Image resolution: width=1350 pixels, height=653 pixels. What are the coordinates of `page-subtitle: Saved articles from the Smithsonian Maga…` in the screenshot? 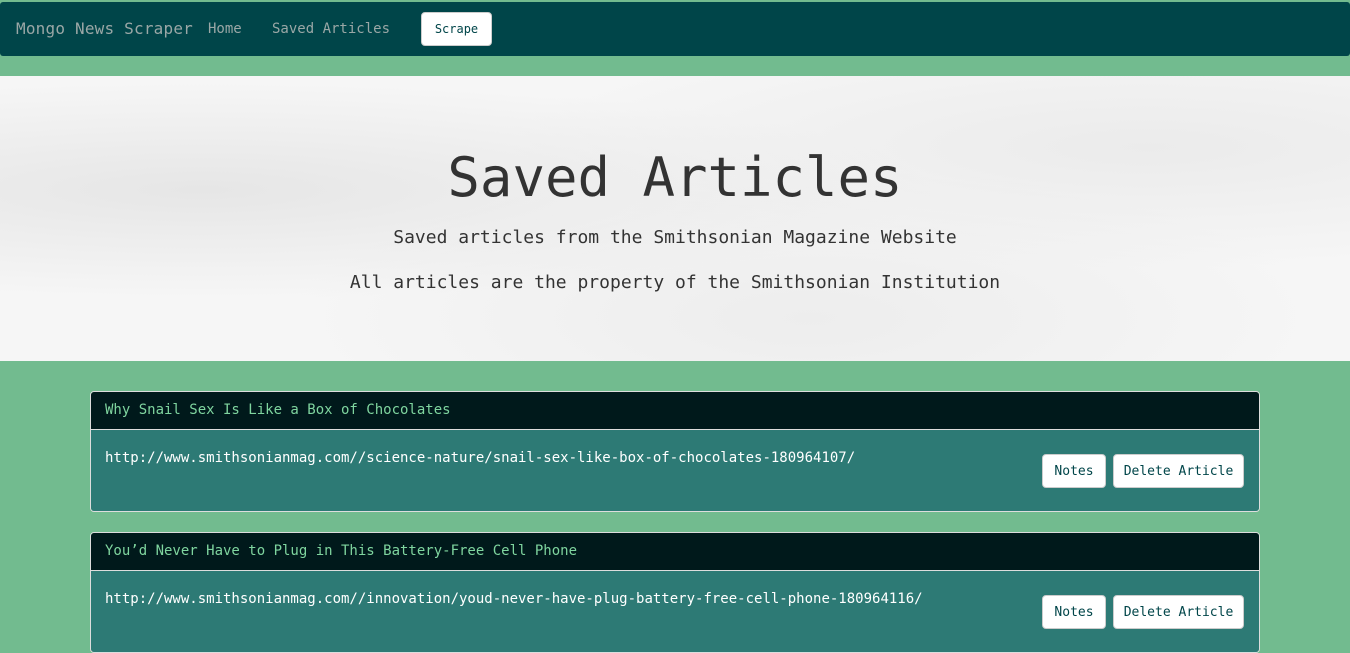 It's located at (675, 237).